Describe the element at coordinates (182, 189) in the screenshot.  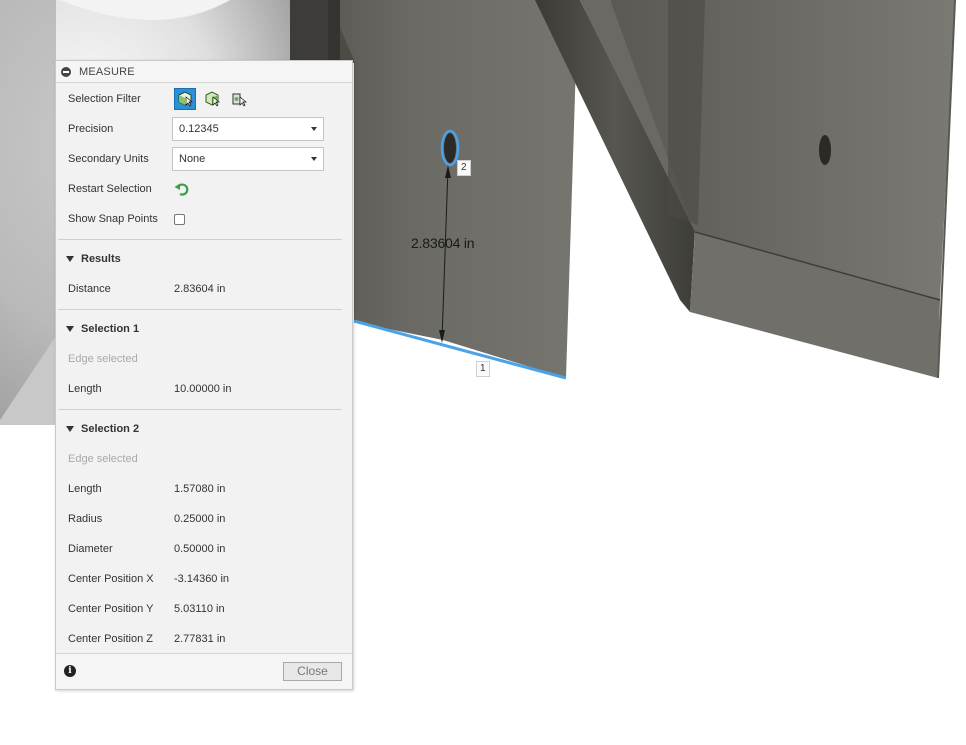
I see `restart-icon` at that location.